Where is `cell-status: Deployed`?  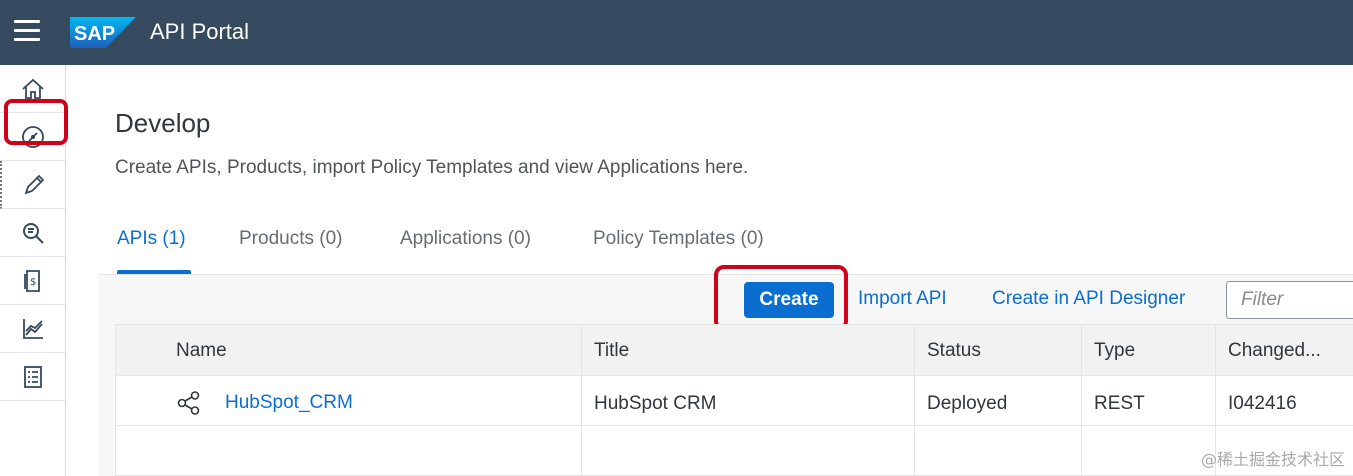
cell-status: Deployed is located at coordinates (997, 401).